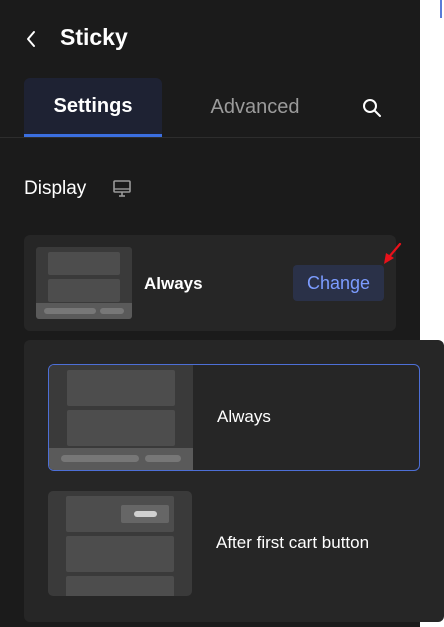  I want to click on tab-bar: Settings Advanced, so click(210, 108).